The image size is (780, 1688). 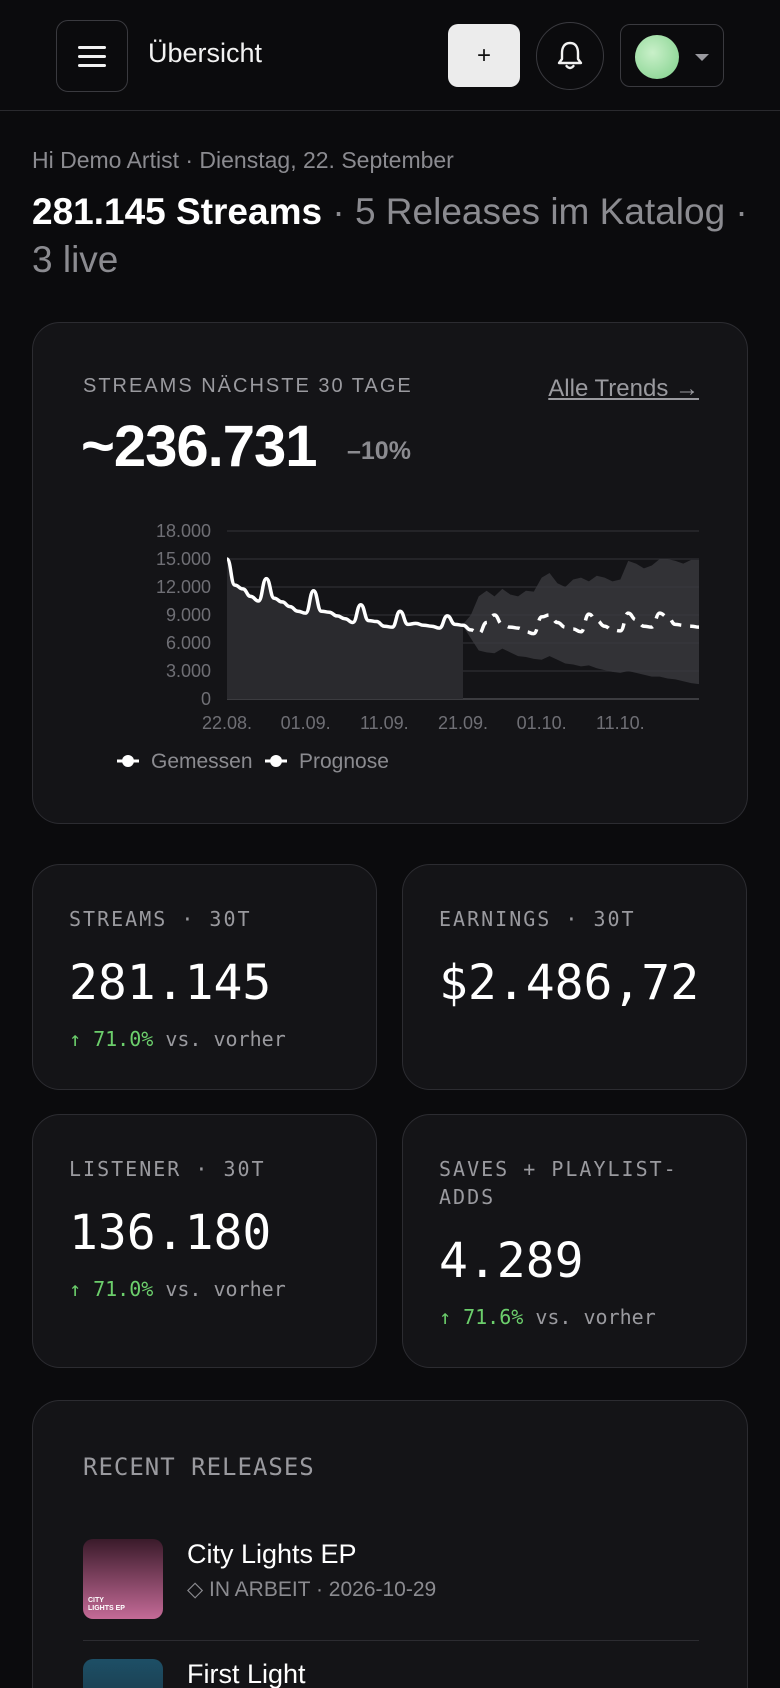 What do you see at coordinates (306, 723) in the screenshot?
I see `x-tick-label: 01.09.` at bounding box center [306, 723].